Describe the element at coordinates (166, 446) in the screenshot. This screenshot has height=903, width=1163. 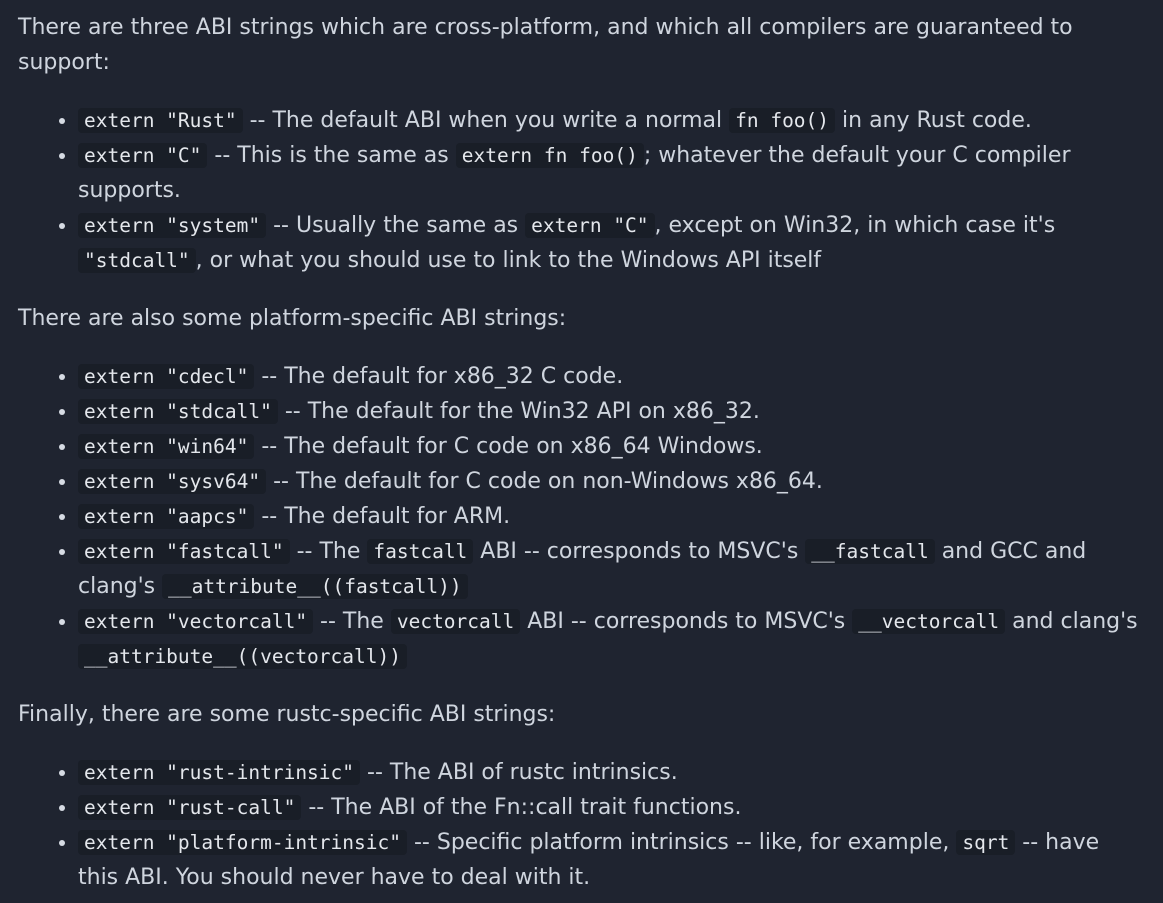
I see `inline-code: extern "win64"` at that location.